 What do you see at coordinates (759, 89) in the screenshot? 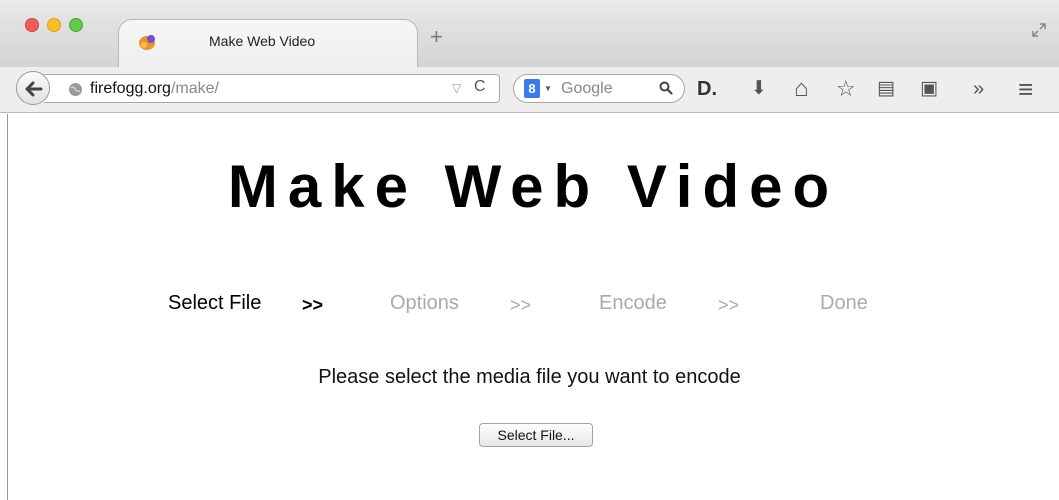
I see `download-icon: ⬇` at bounding box center [759, 89].